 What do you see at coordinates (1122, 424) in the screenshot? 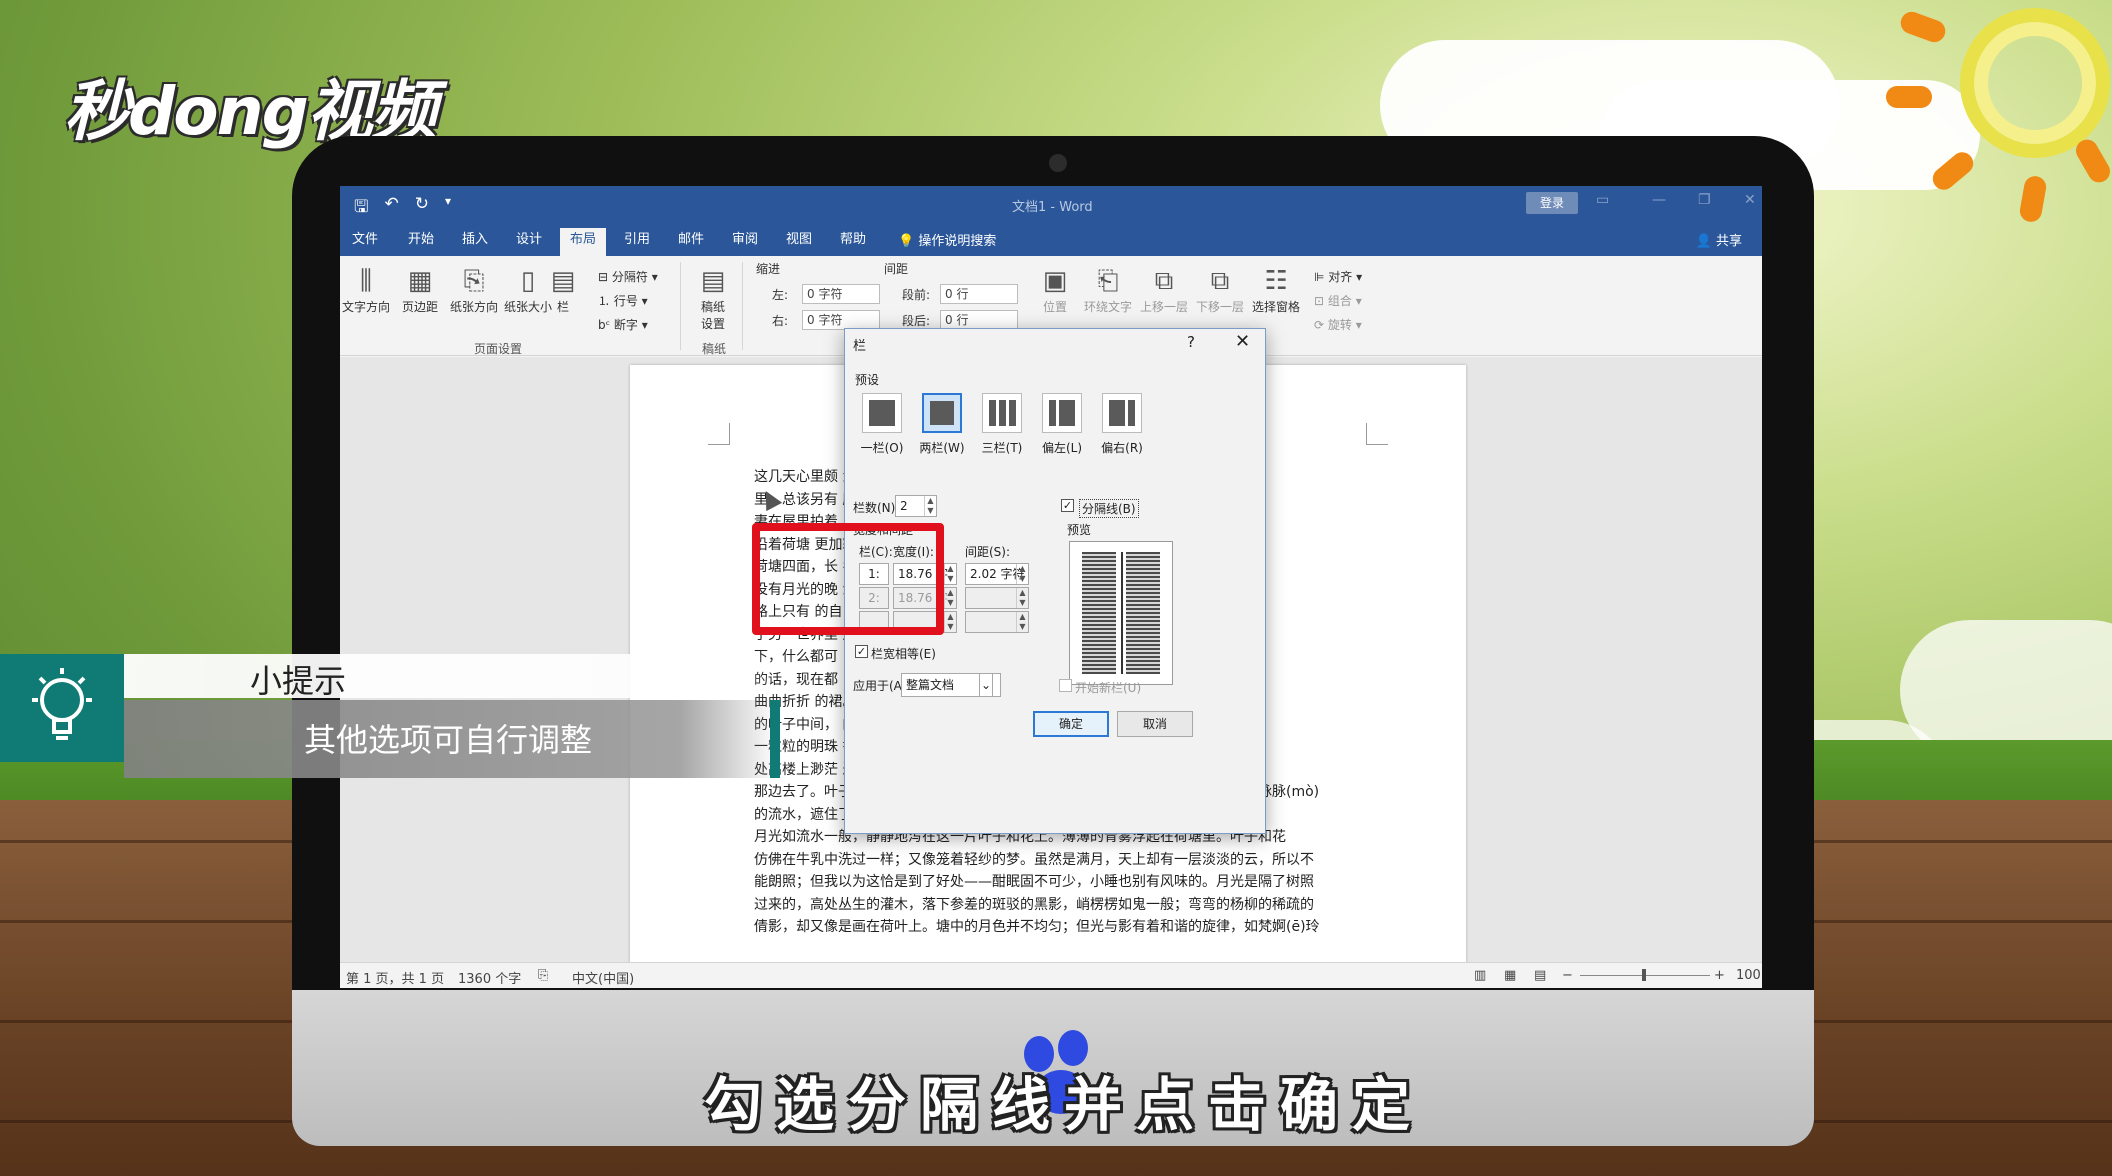
I see `preset-right: 偏右(R)` at bounding box center [1122, 424].